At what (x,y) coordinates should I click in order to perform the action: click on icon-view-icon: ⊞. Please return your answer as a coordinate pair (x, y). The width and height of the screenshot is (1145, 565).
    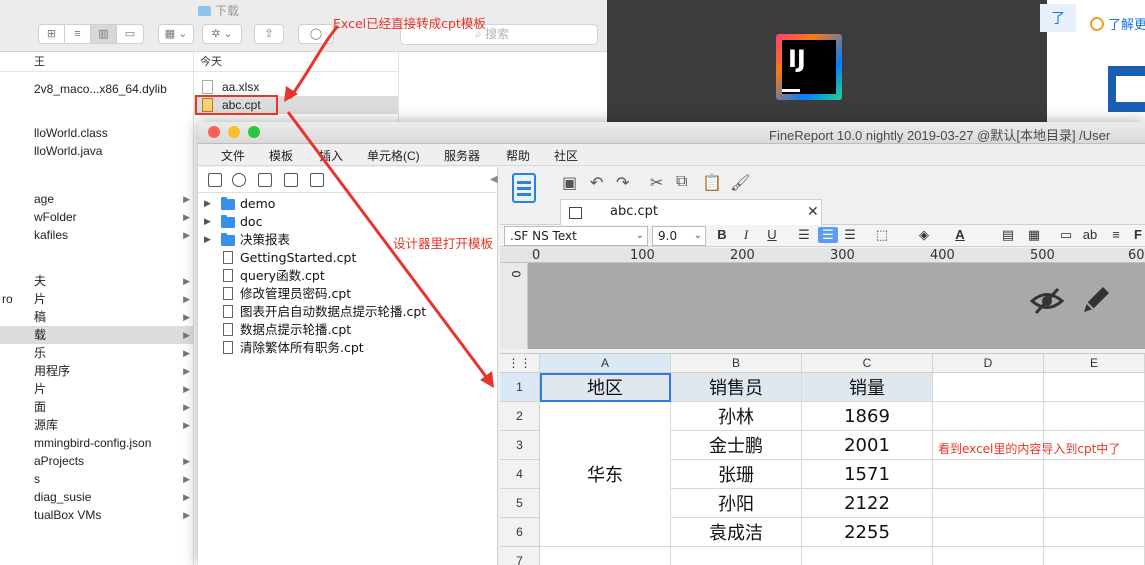
    Looking at the image, I should click on (52, 34).